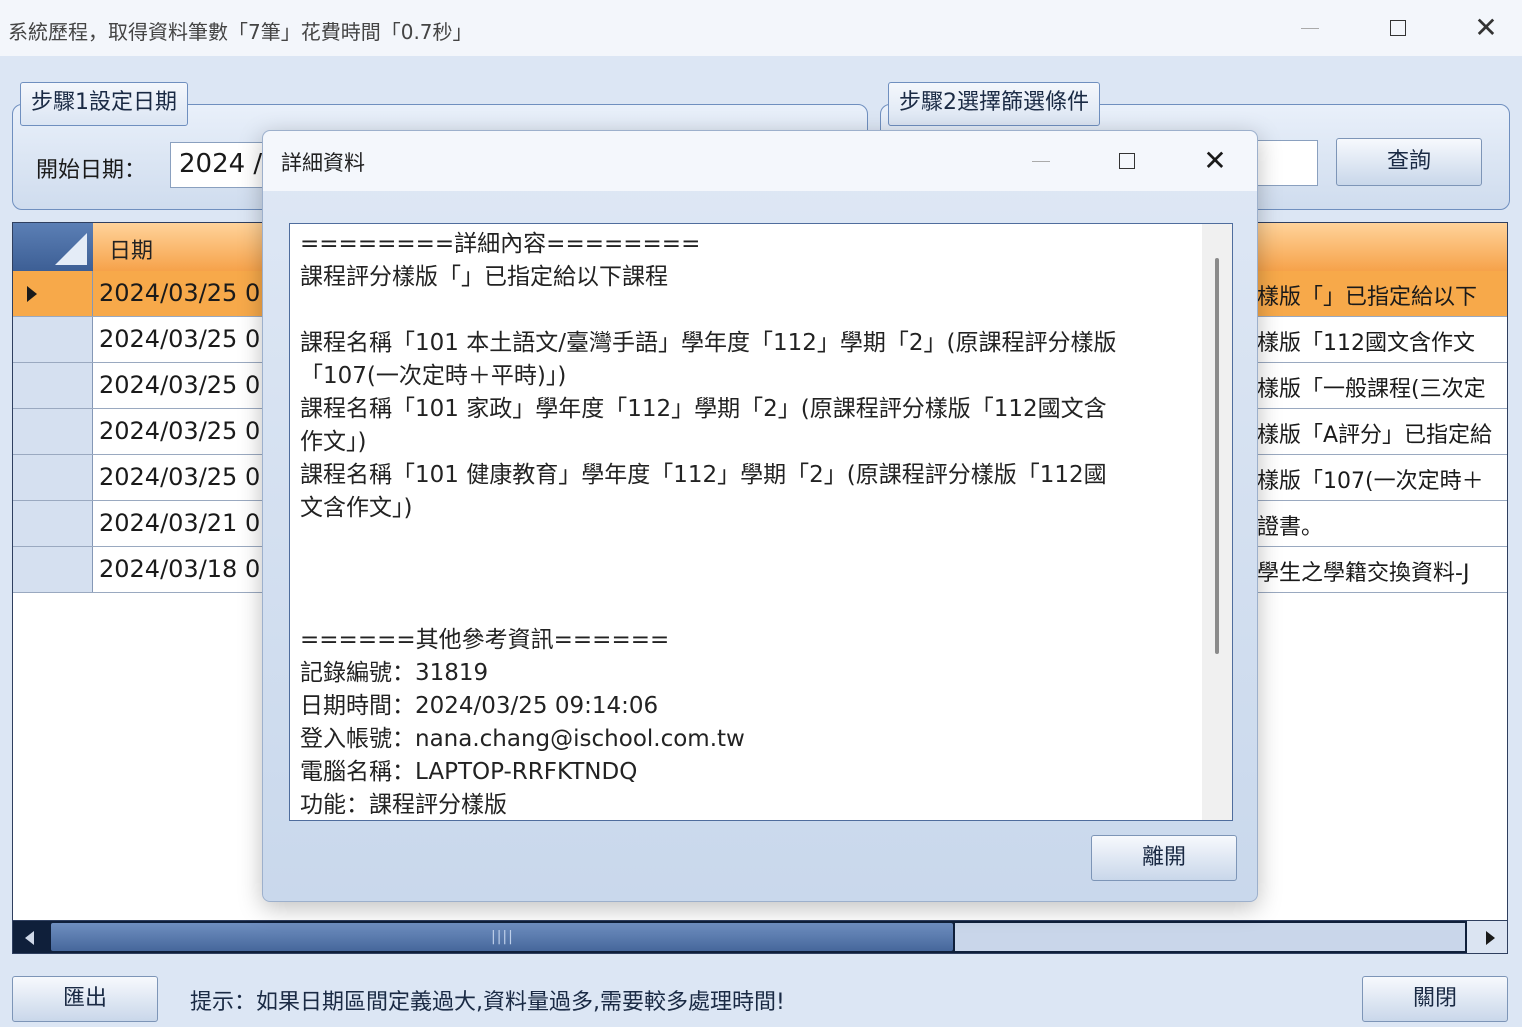 The height and width of the screenshot is (1027, 1522). Describe the element at coordinates (1375, 435) in the screenshot. I see `cell-description: 樣版「A評分」已指定給` at that location.